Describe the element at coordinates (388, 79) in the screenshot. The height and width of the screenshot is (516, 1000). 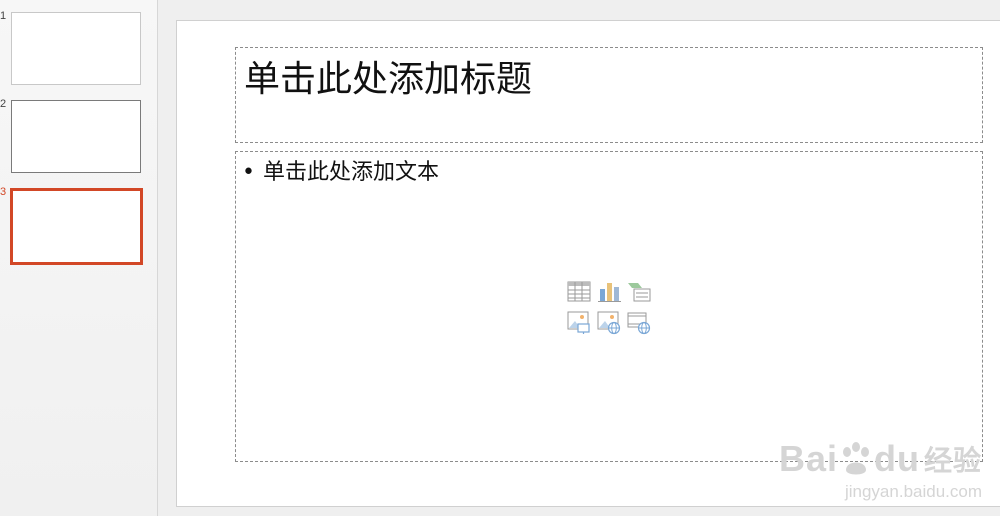
I see `title-placeholder-text: 单击此处添加标题` at that location.